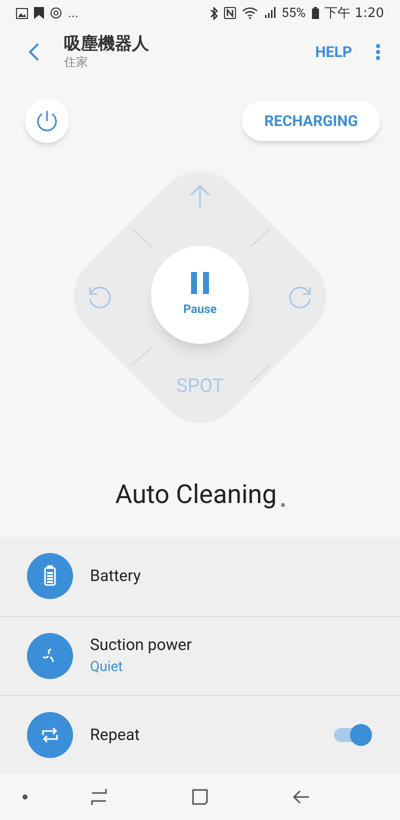 This screenshot has height=820, width=400. What do you see at coordinates (354, 13) in the screenshot?
I see `clock-time: 下午 1:20` at bounding box center [354, 13].